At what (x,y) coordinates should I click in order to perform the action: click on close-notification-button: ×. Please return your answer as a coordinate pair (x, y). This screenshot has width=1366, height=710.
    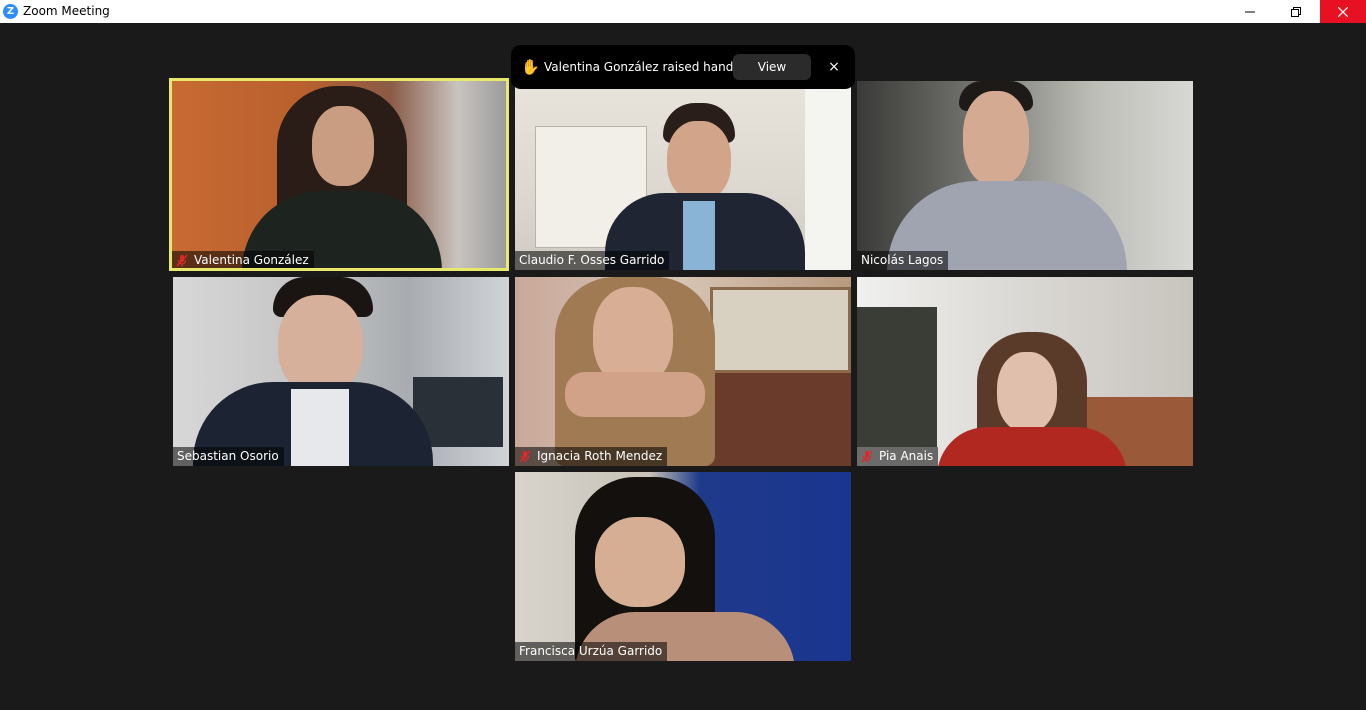
    Looking at the image, I should click on (834, 67).